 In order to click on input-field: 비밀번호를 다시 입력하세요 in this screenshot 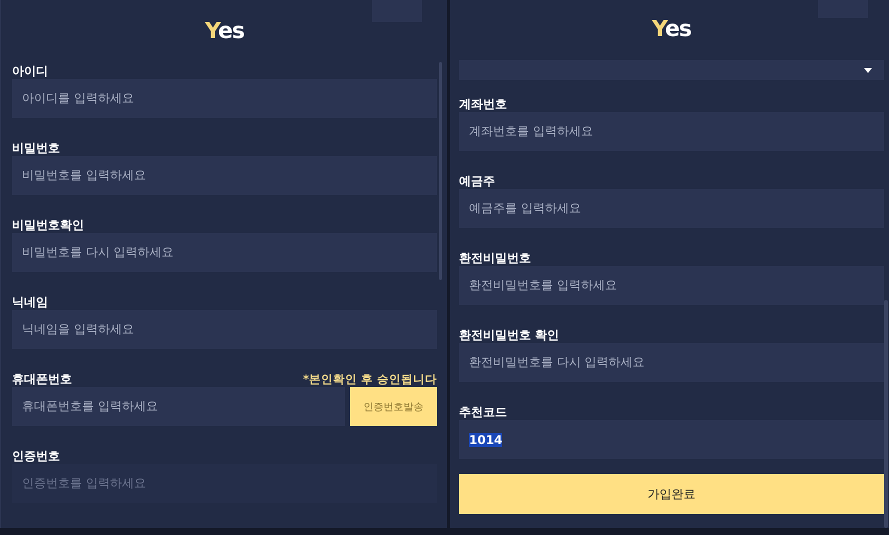, I will do `click(224, 252)`.